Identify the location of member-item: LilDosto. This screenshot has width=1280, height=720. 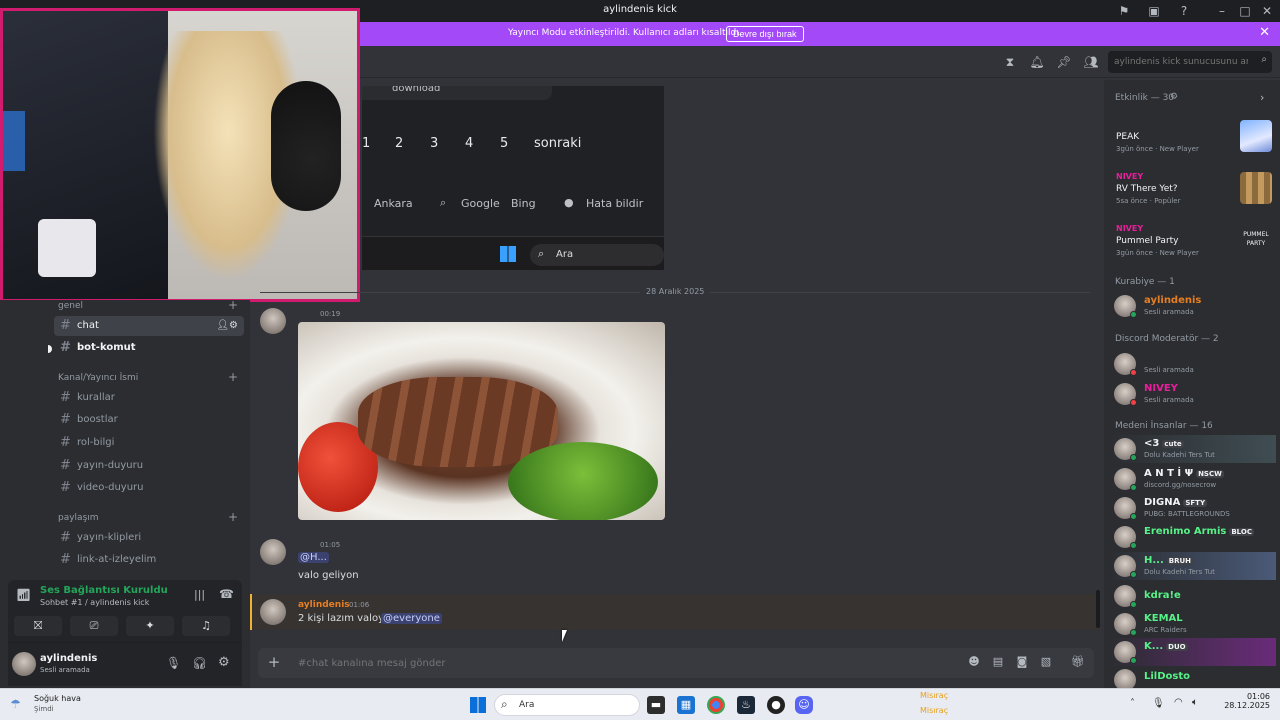
(1193, 678).